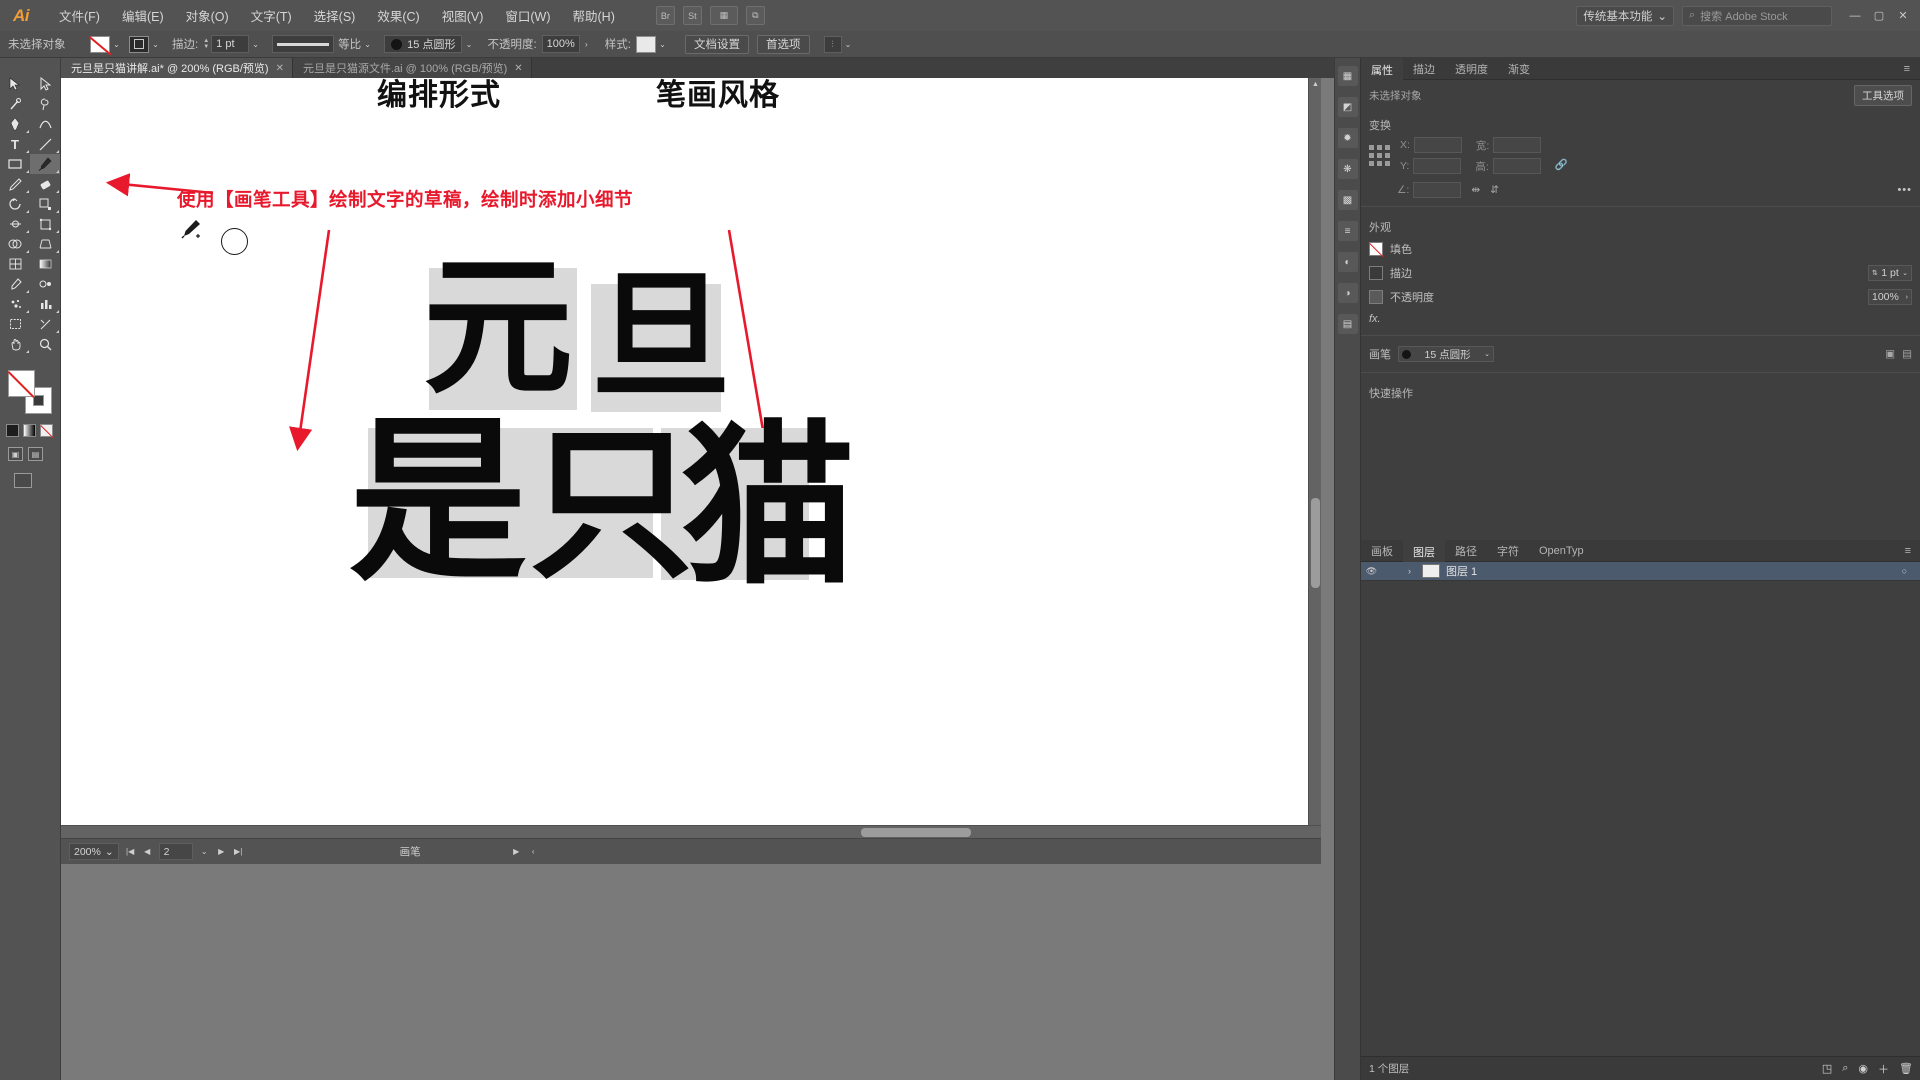 The width and height of the screenshot is (1920, 1080). I want to click on first-artboard-icon: |◀, so click(130, 851).